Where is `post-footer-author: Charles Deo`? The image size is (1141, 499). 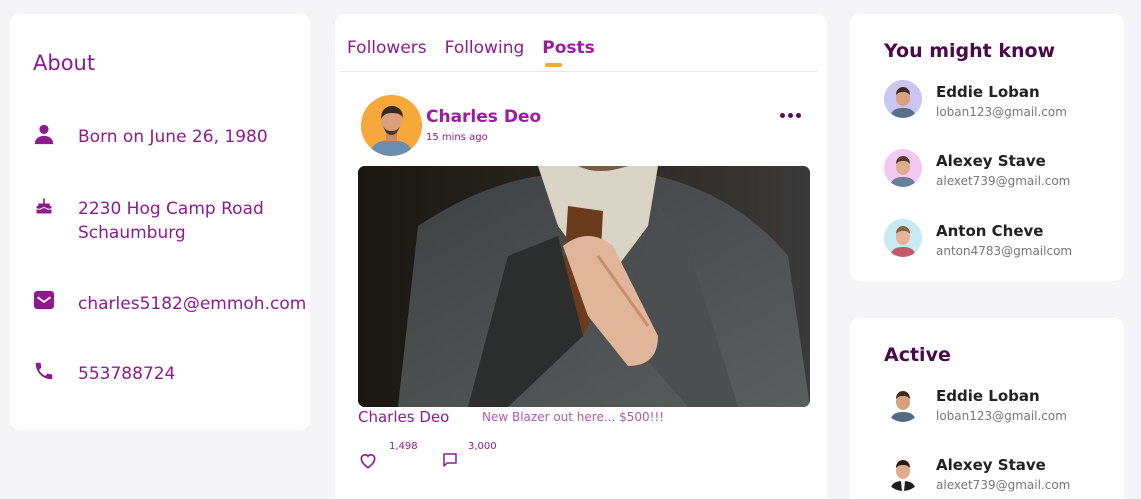
post-footer-author: Charles Deo is located at coordinates (403, 417).